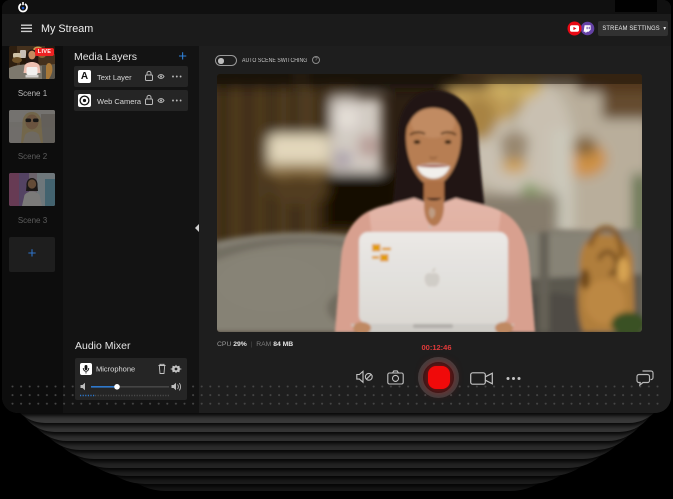 This screenshot has width=673, height=499. What do you see at coordinates (115, 369) in the screenshot?
I see `svg-text: Microphone` at bounding box center [115, 369].